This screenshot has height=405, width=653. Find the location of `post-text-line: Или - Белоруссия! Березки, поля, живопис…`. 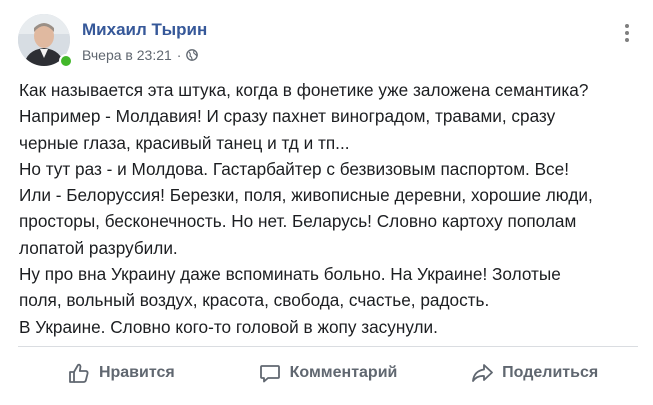

post-text-line: Или - Белоруссия! Березки, поля, живопис… is located at coordinates (306, 195).